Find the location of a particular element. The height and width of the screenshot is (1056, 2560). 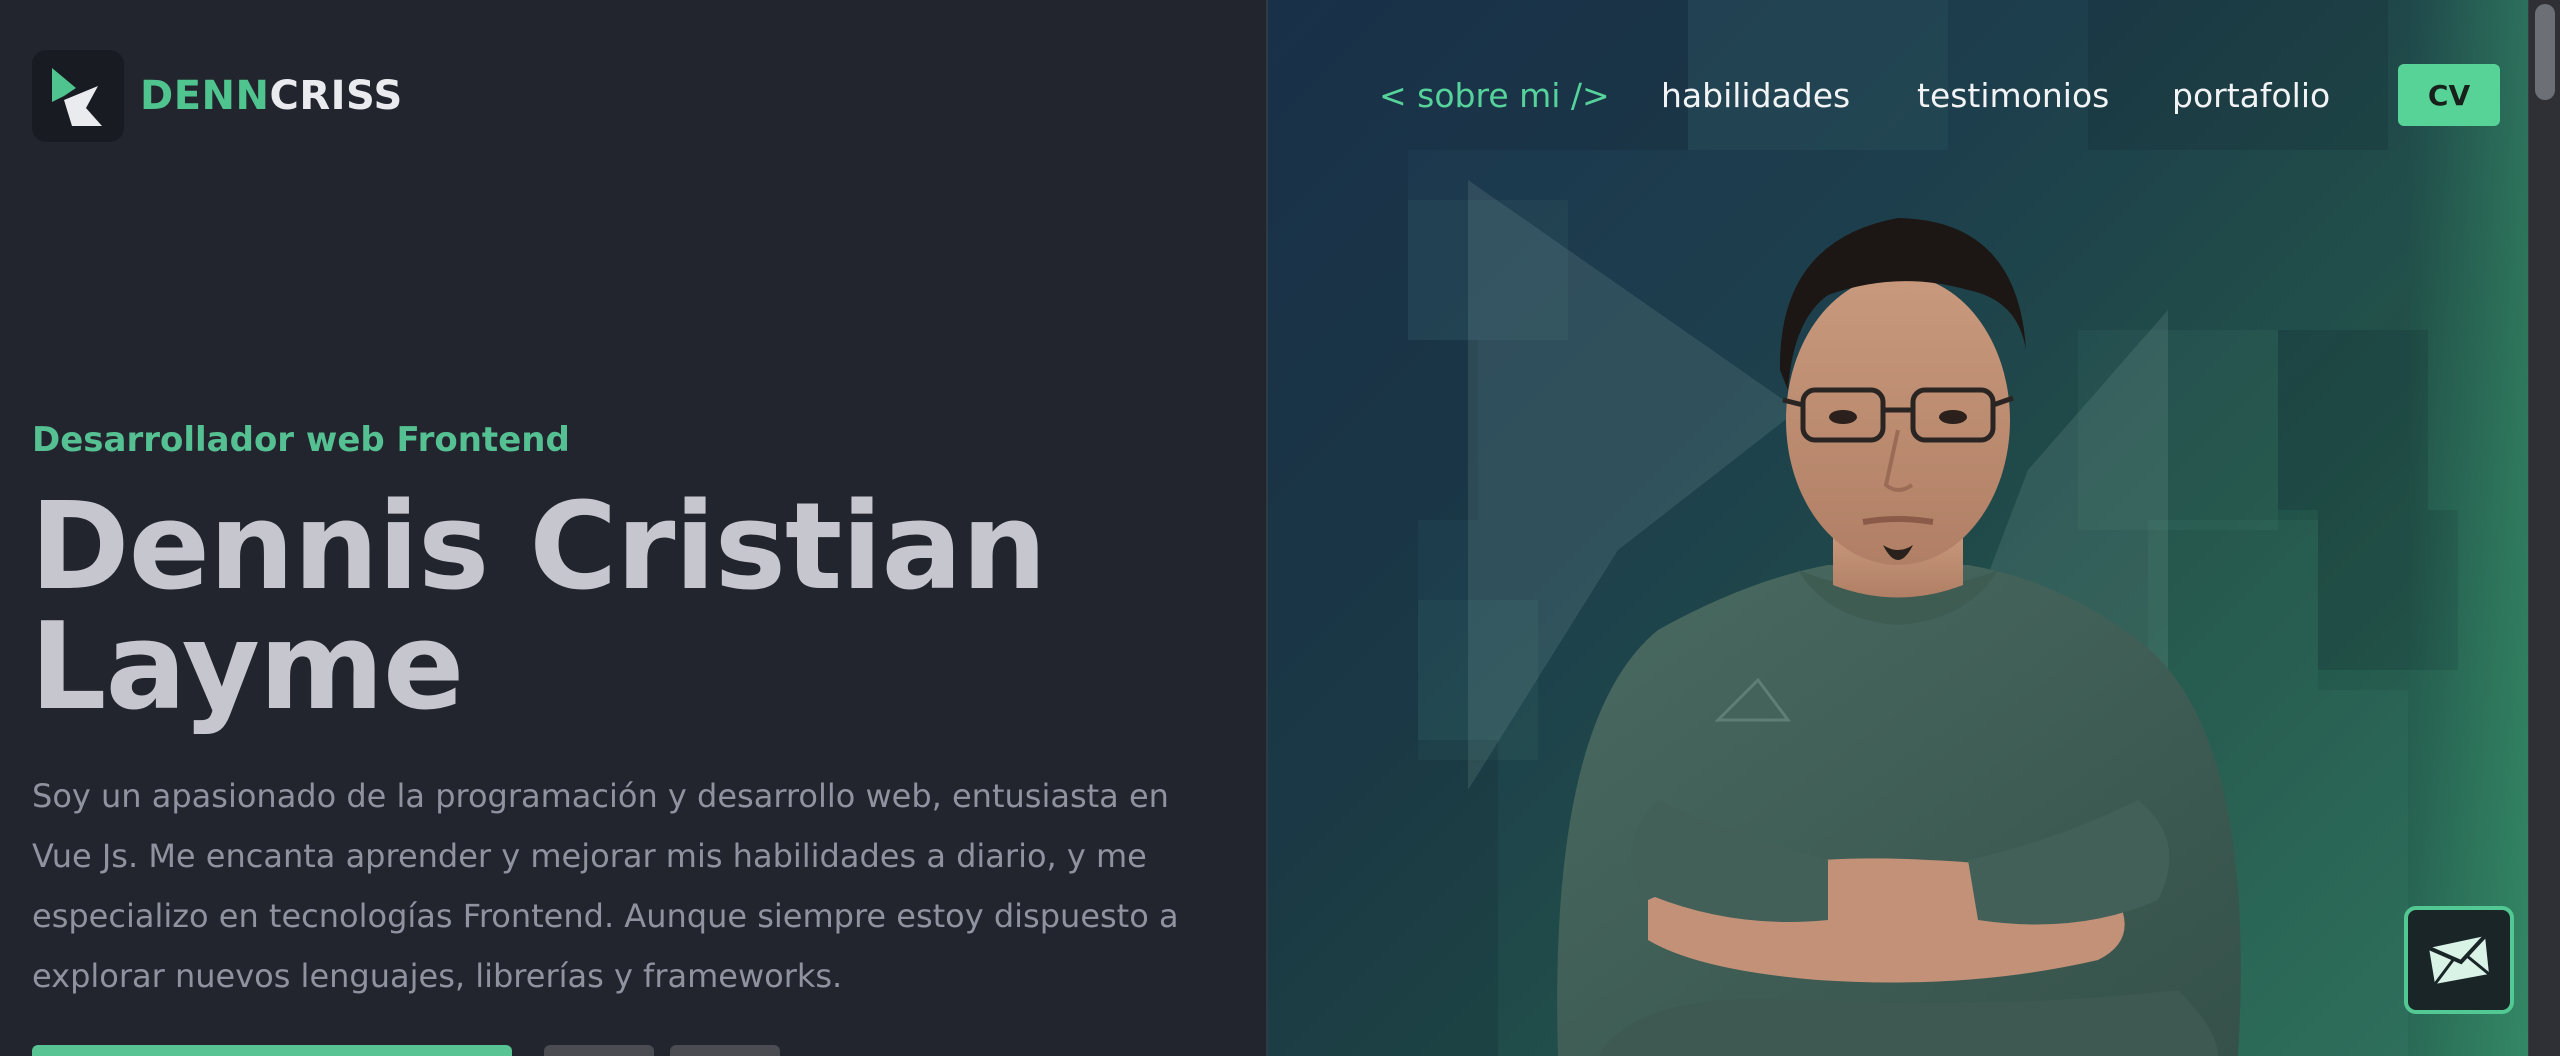

brand-name-part2: CRISS is located at coordinates (336, 96).